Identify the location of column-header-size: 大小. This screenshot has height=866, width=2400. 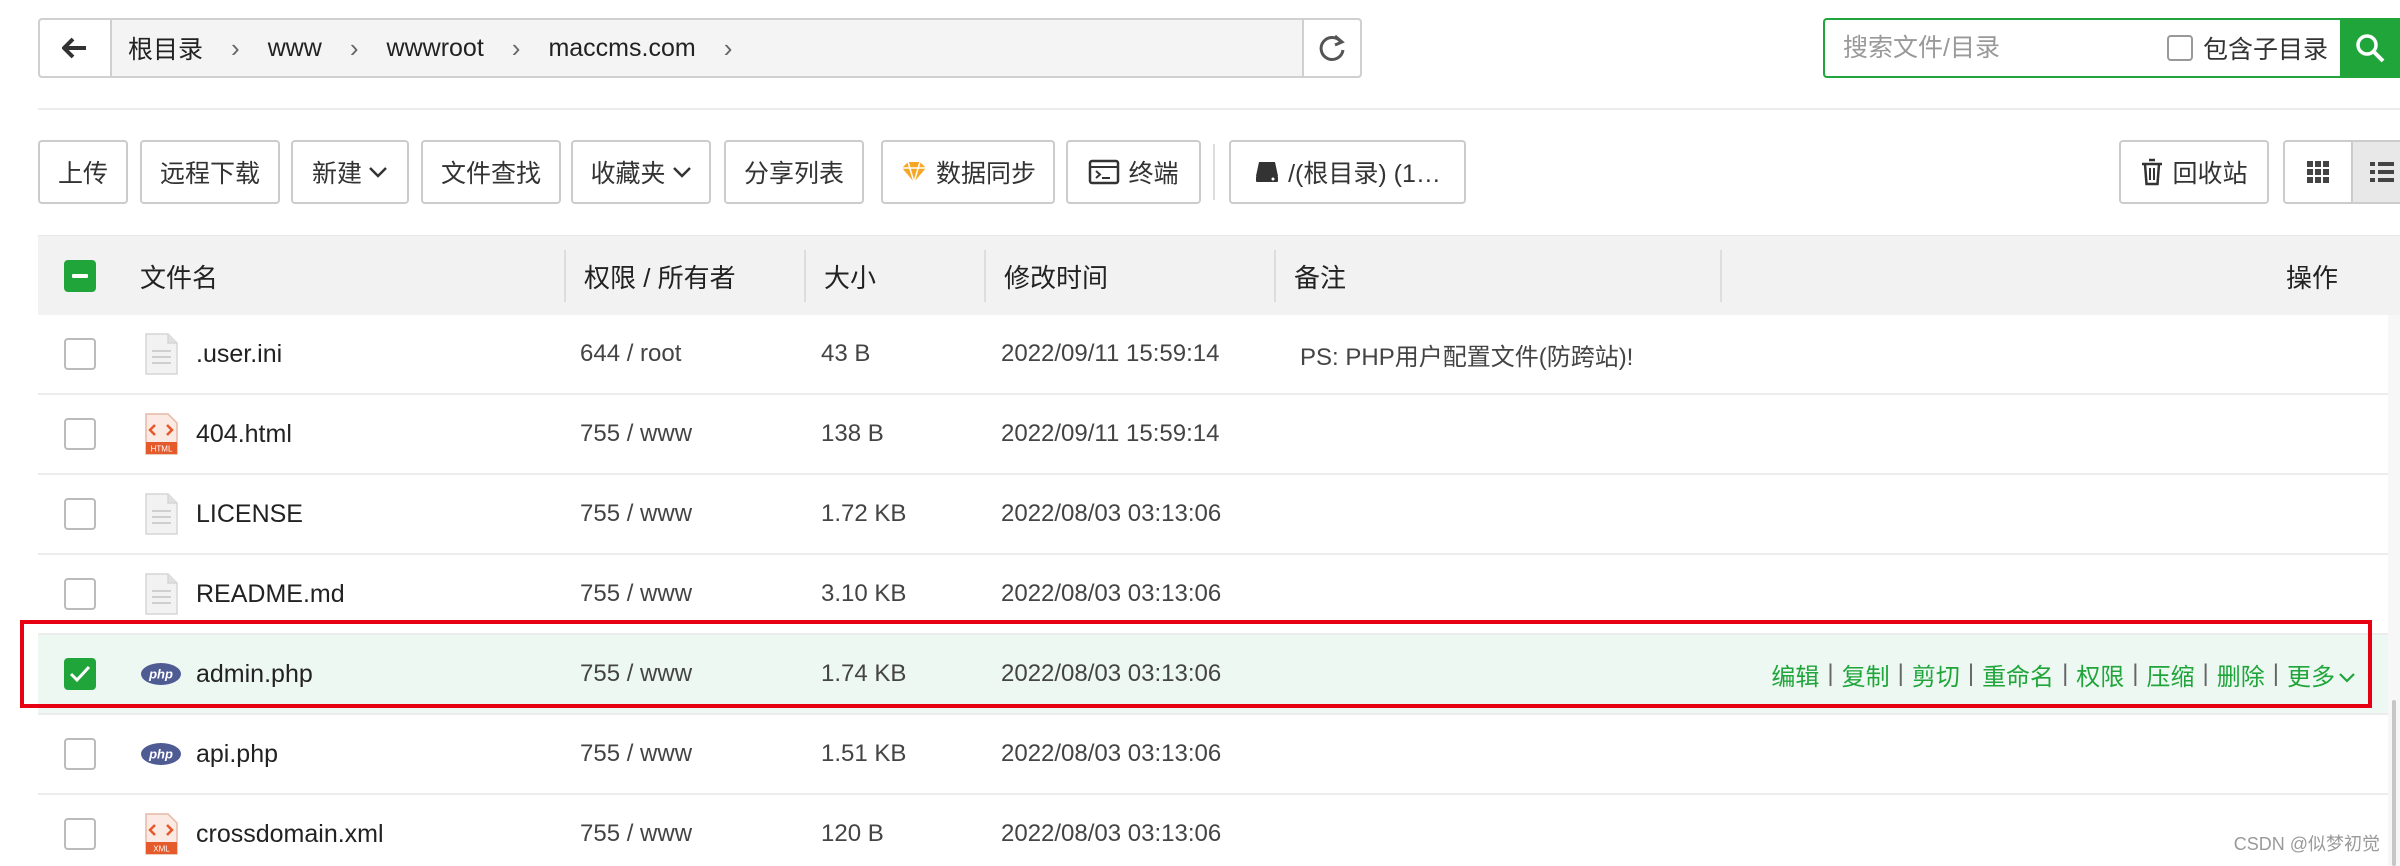
(850, 276).